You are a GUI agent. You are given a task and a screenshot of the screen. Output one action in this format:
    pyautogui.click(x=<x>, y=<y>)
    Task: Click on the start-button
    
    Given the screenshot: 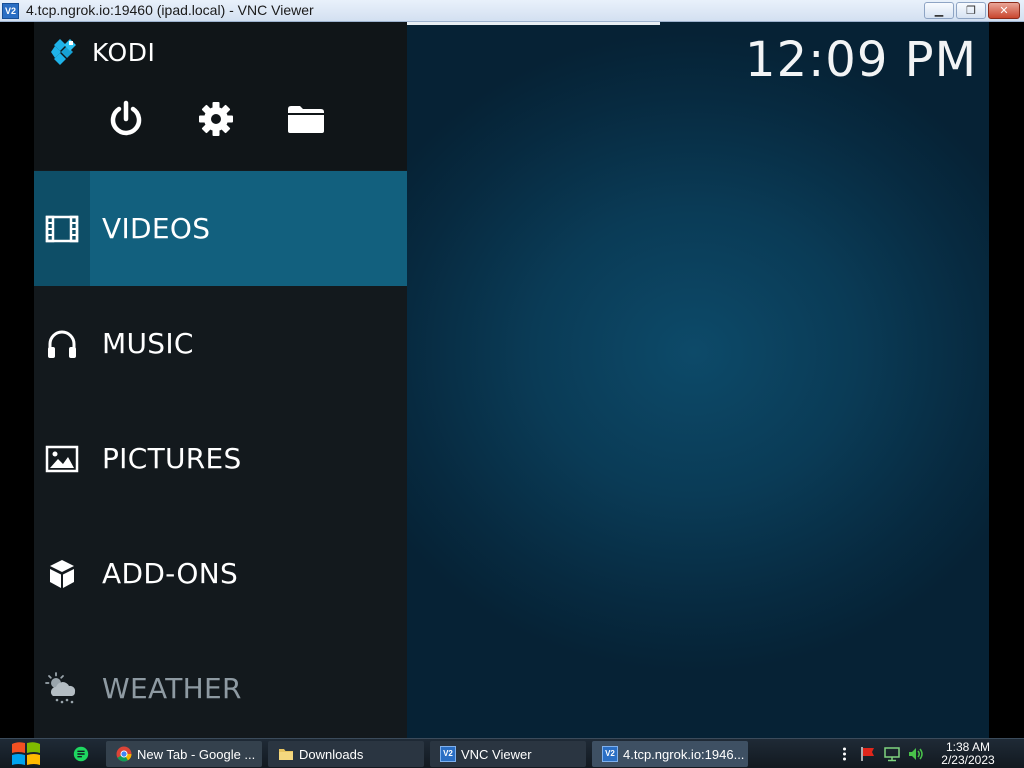 What is the action you would take?
    pyautogui.click(x=26, y=753)
    